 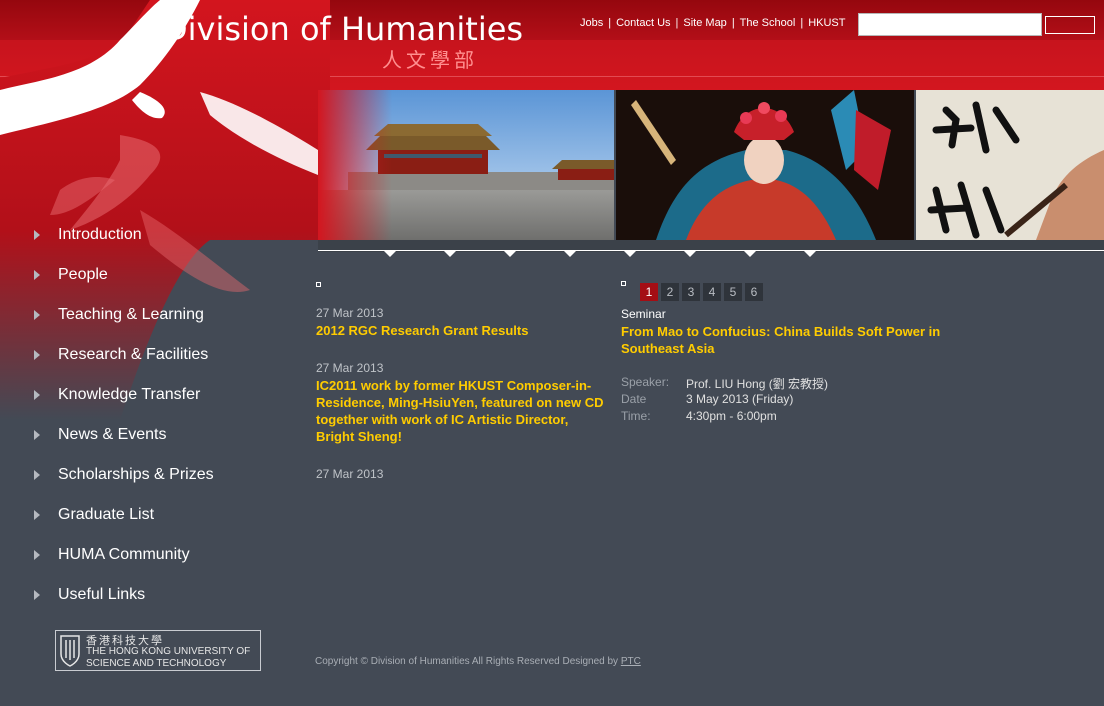 I want to click on pager-page-2: 2, so click(x=670, y=292).